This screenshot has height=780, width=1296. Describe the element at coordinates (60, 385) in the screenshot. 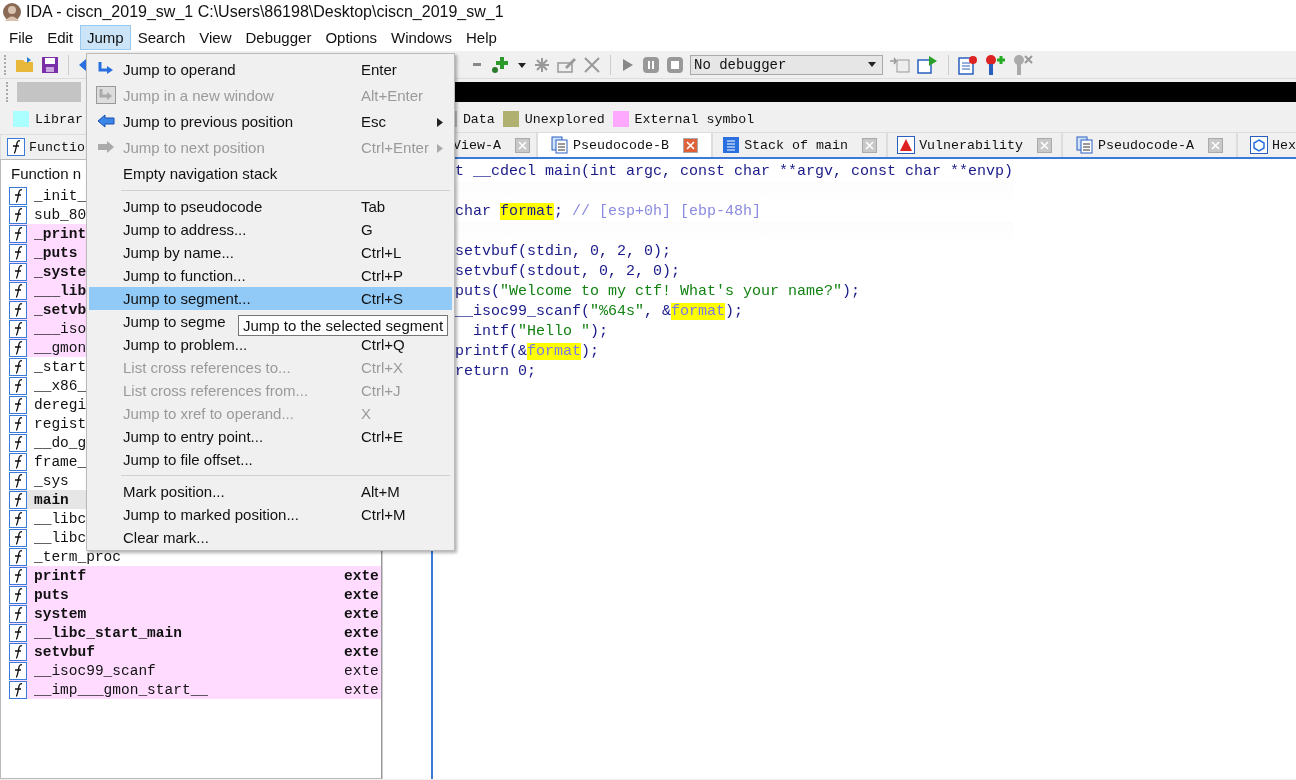

I see `function-name: __x86_` at that location.